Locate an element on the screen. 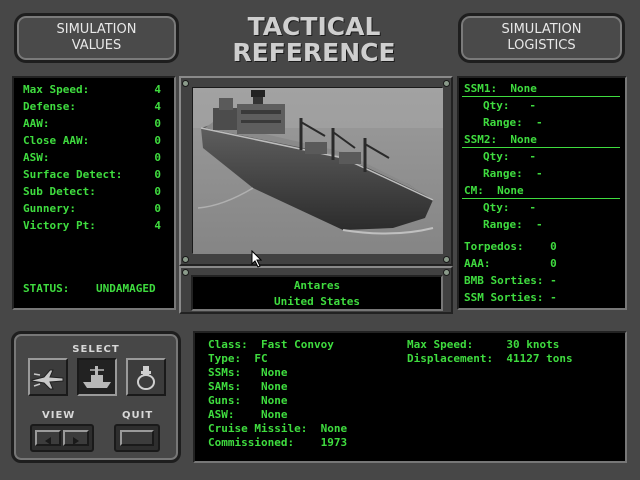 Image resolution: width=640 pixels, height=480 pixels. view-buttons is located at coordinates (62, 438).